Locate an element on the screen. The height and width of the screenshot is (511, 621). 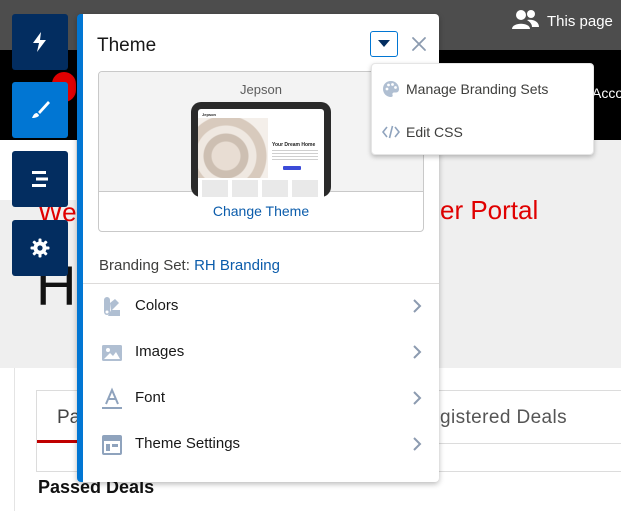
lightning-icon is located at coordinates (39, 42).